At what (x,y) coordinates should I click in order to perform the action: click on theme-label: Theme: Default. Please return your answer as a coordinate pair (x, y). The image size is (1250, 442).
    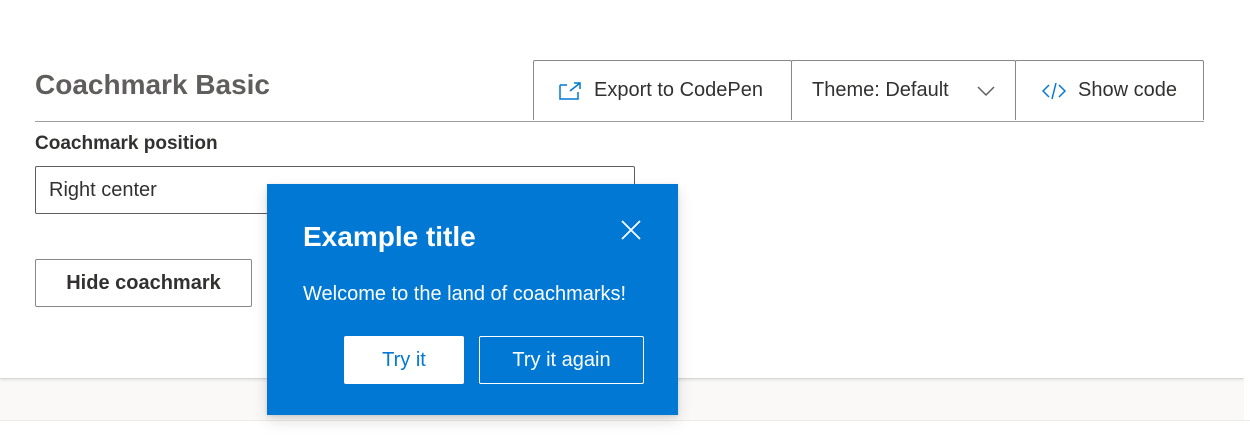
    Looking at the image, I should click on (880, 90).